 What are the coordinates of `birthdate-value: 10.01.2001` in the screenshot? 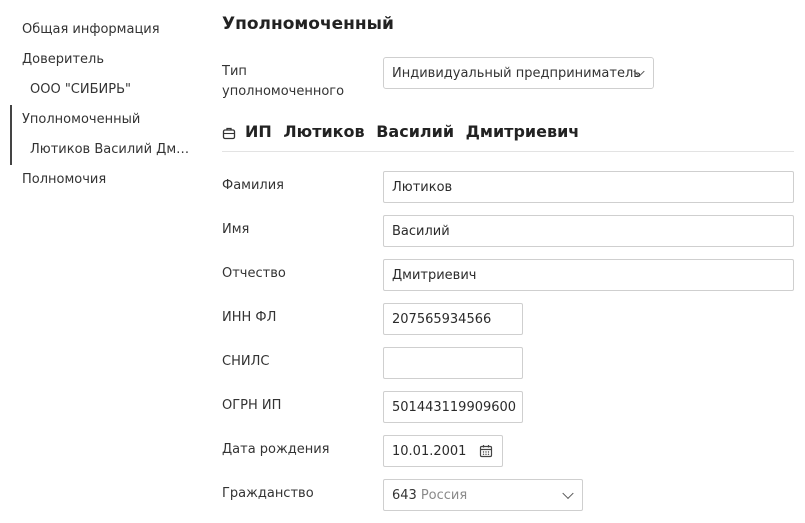 It's located at (429, 451).